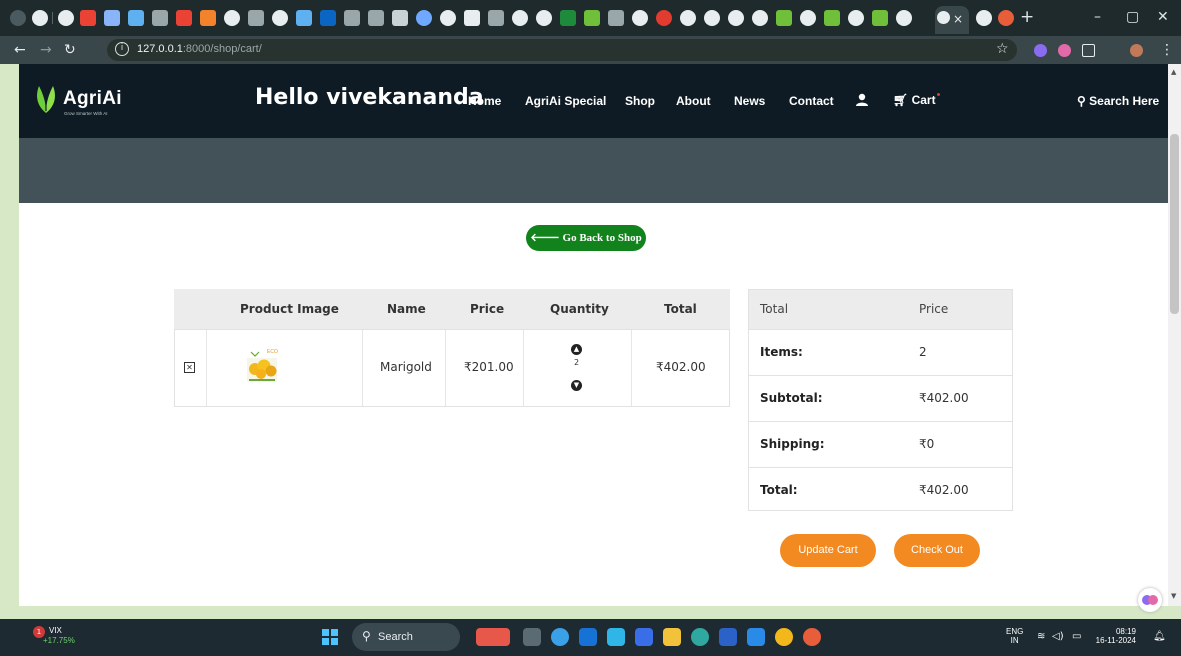 This screenshot has width=1181, height=656. What do you see at coordinates (122, 49) in the screenshot?
I see `site-info-icon: i` at bounding box center [122, 49].